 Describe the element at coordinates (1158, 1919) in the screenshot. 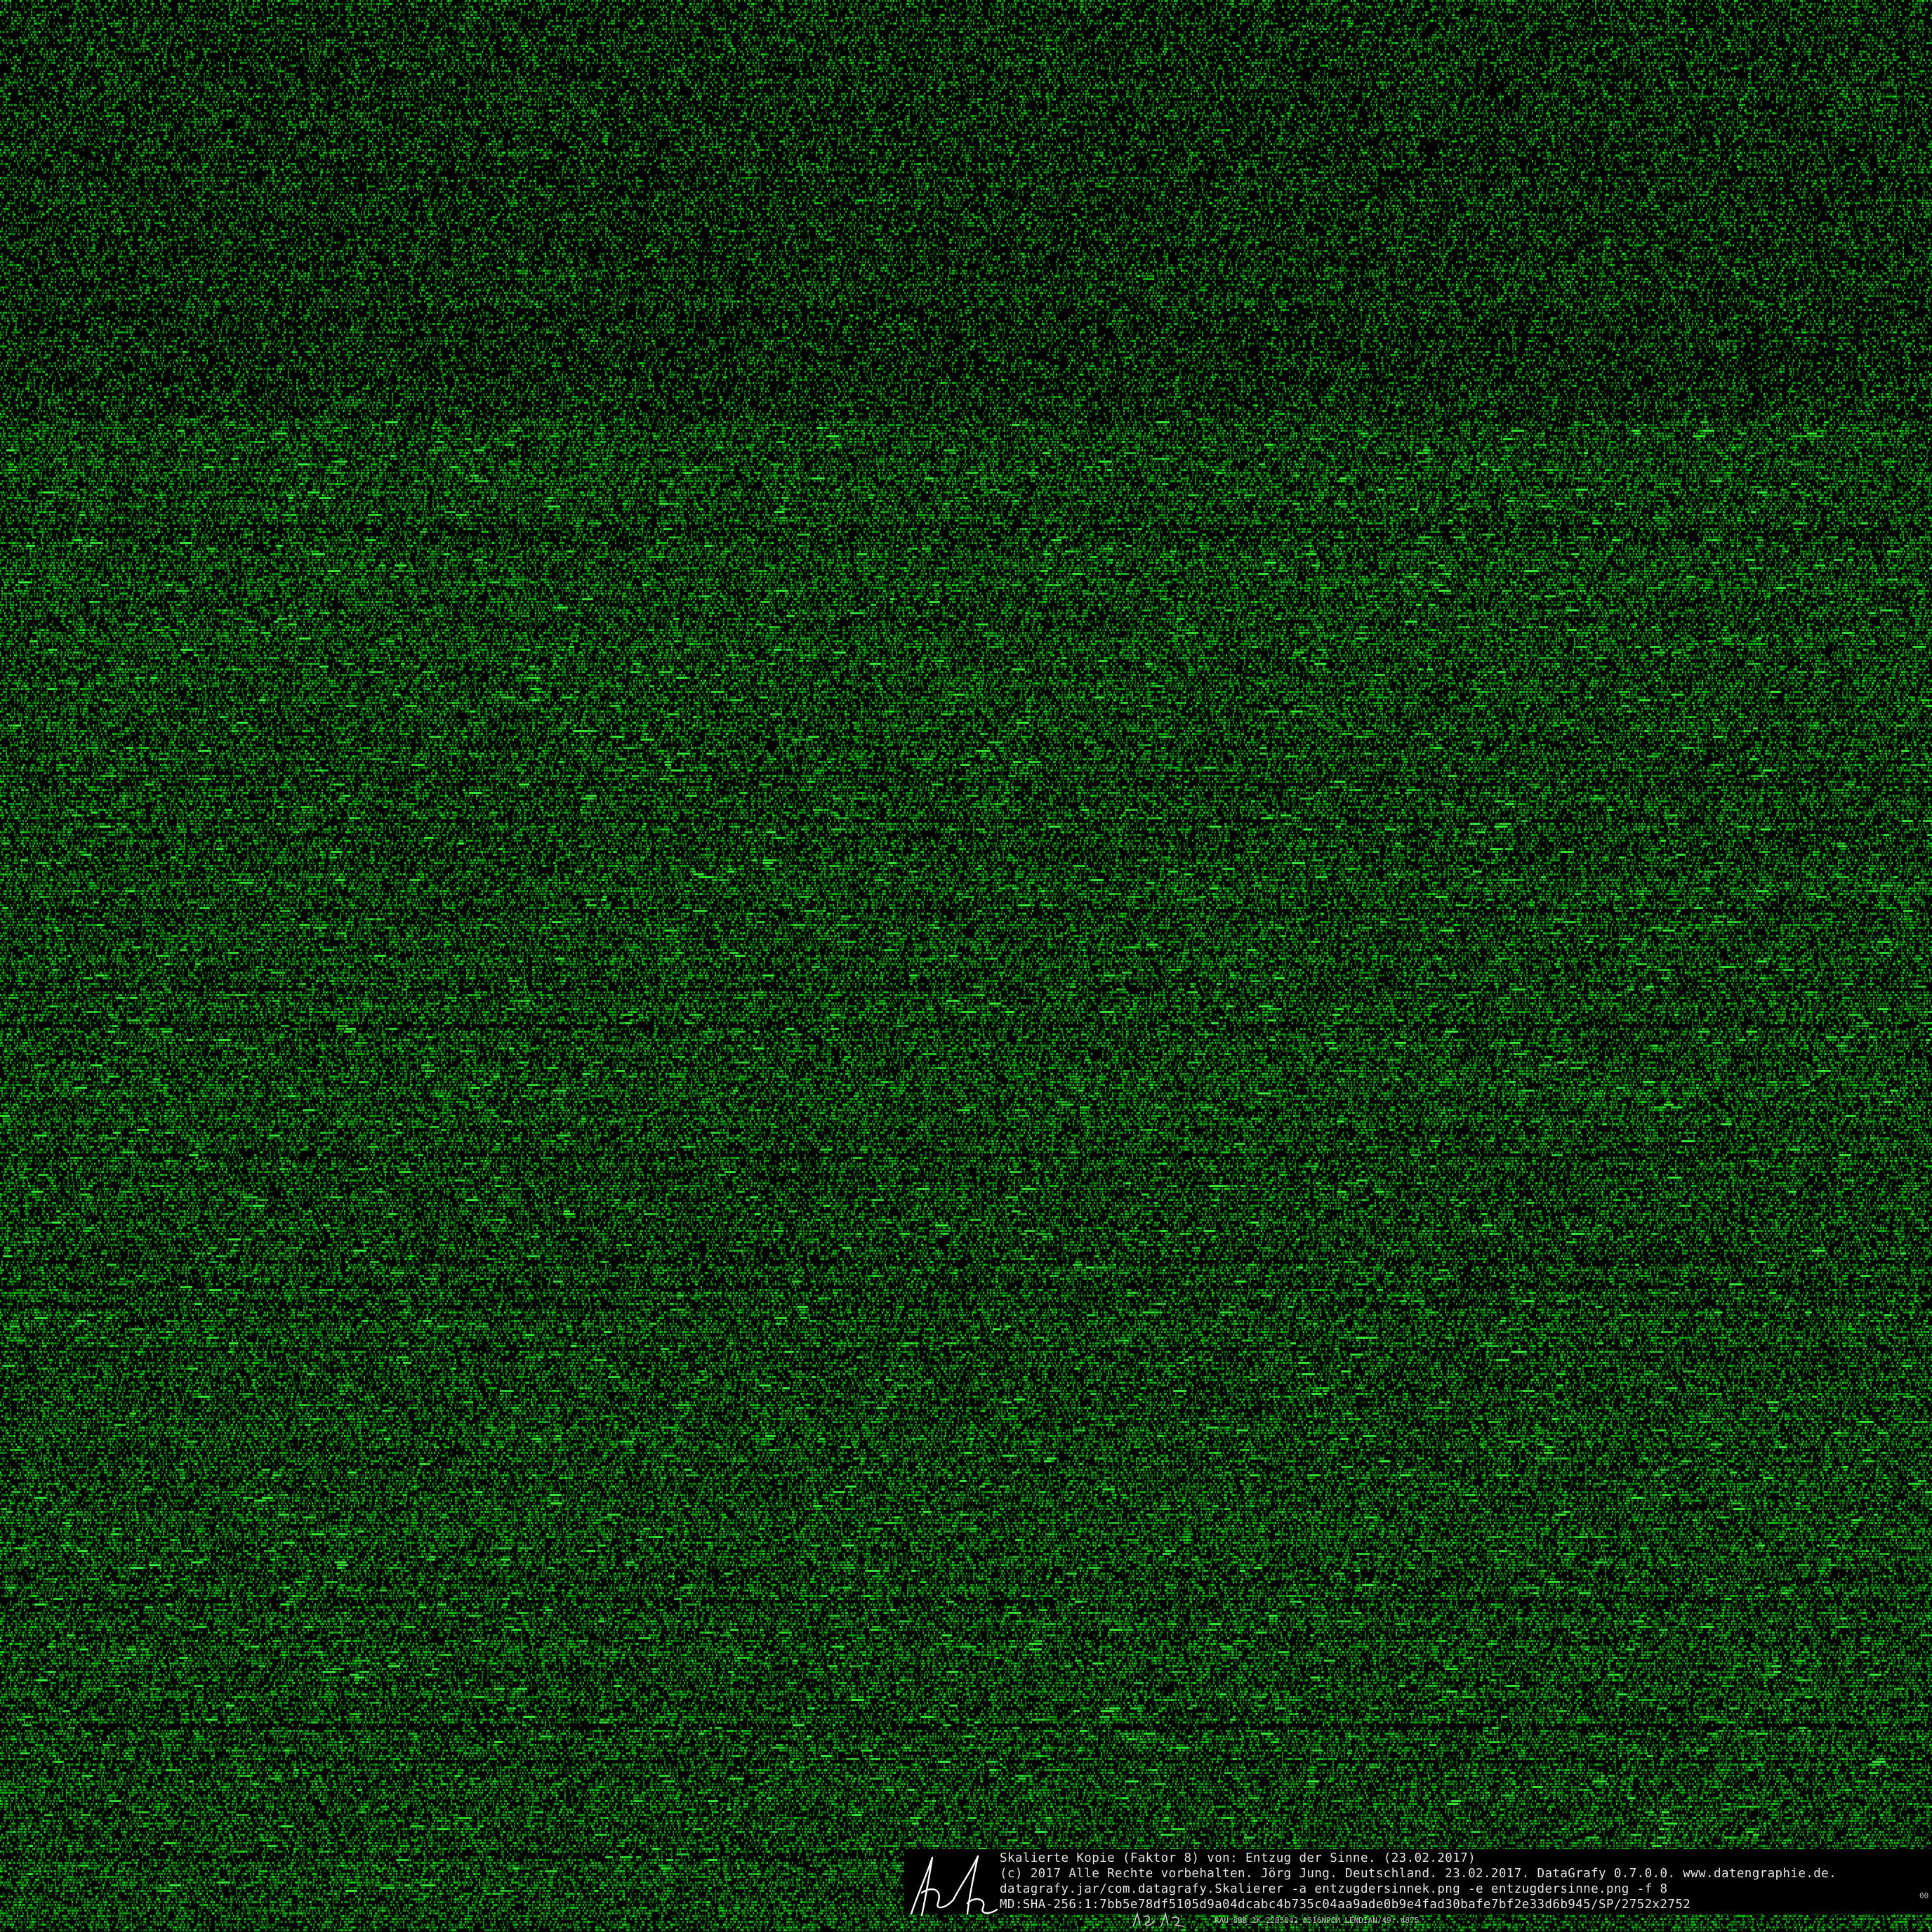

I see `small-signature-icon` at that location.